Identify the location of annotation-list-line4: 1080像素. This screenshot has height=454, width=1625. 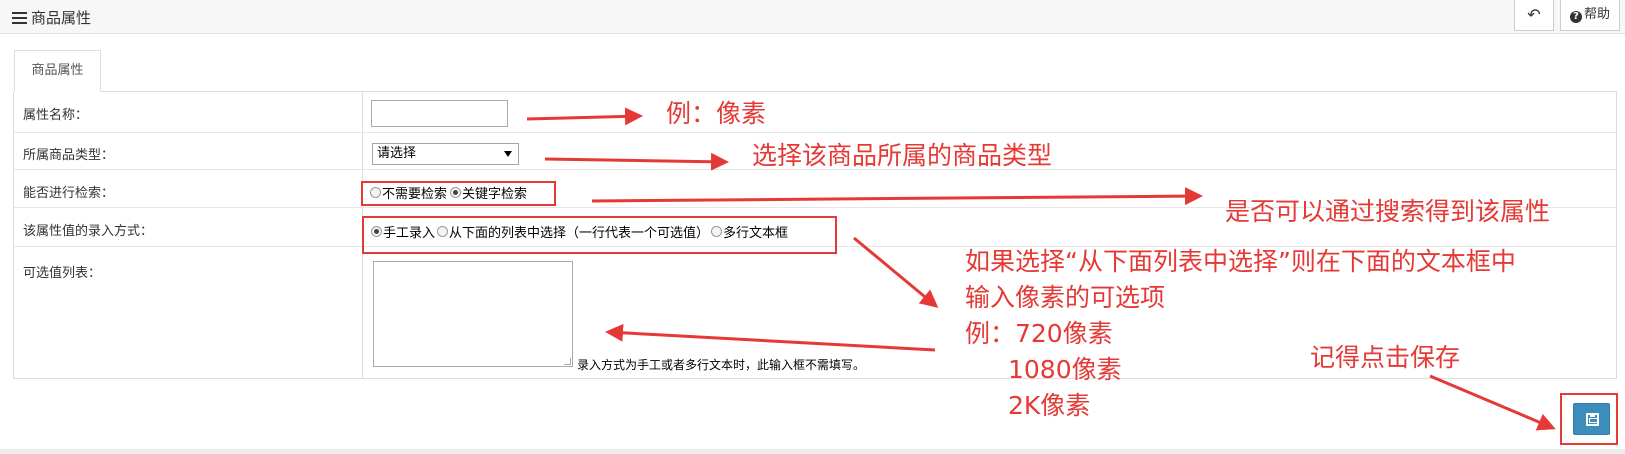
(1065, 369).